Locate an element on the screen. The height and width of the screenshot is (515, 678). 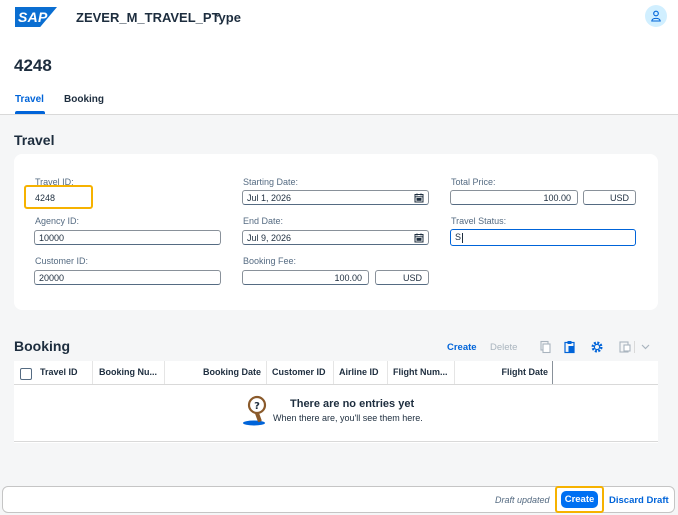
starting-date-field: Jul 1, 2026 is located at coordinates (335, 197).